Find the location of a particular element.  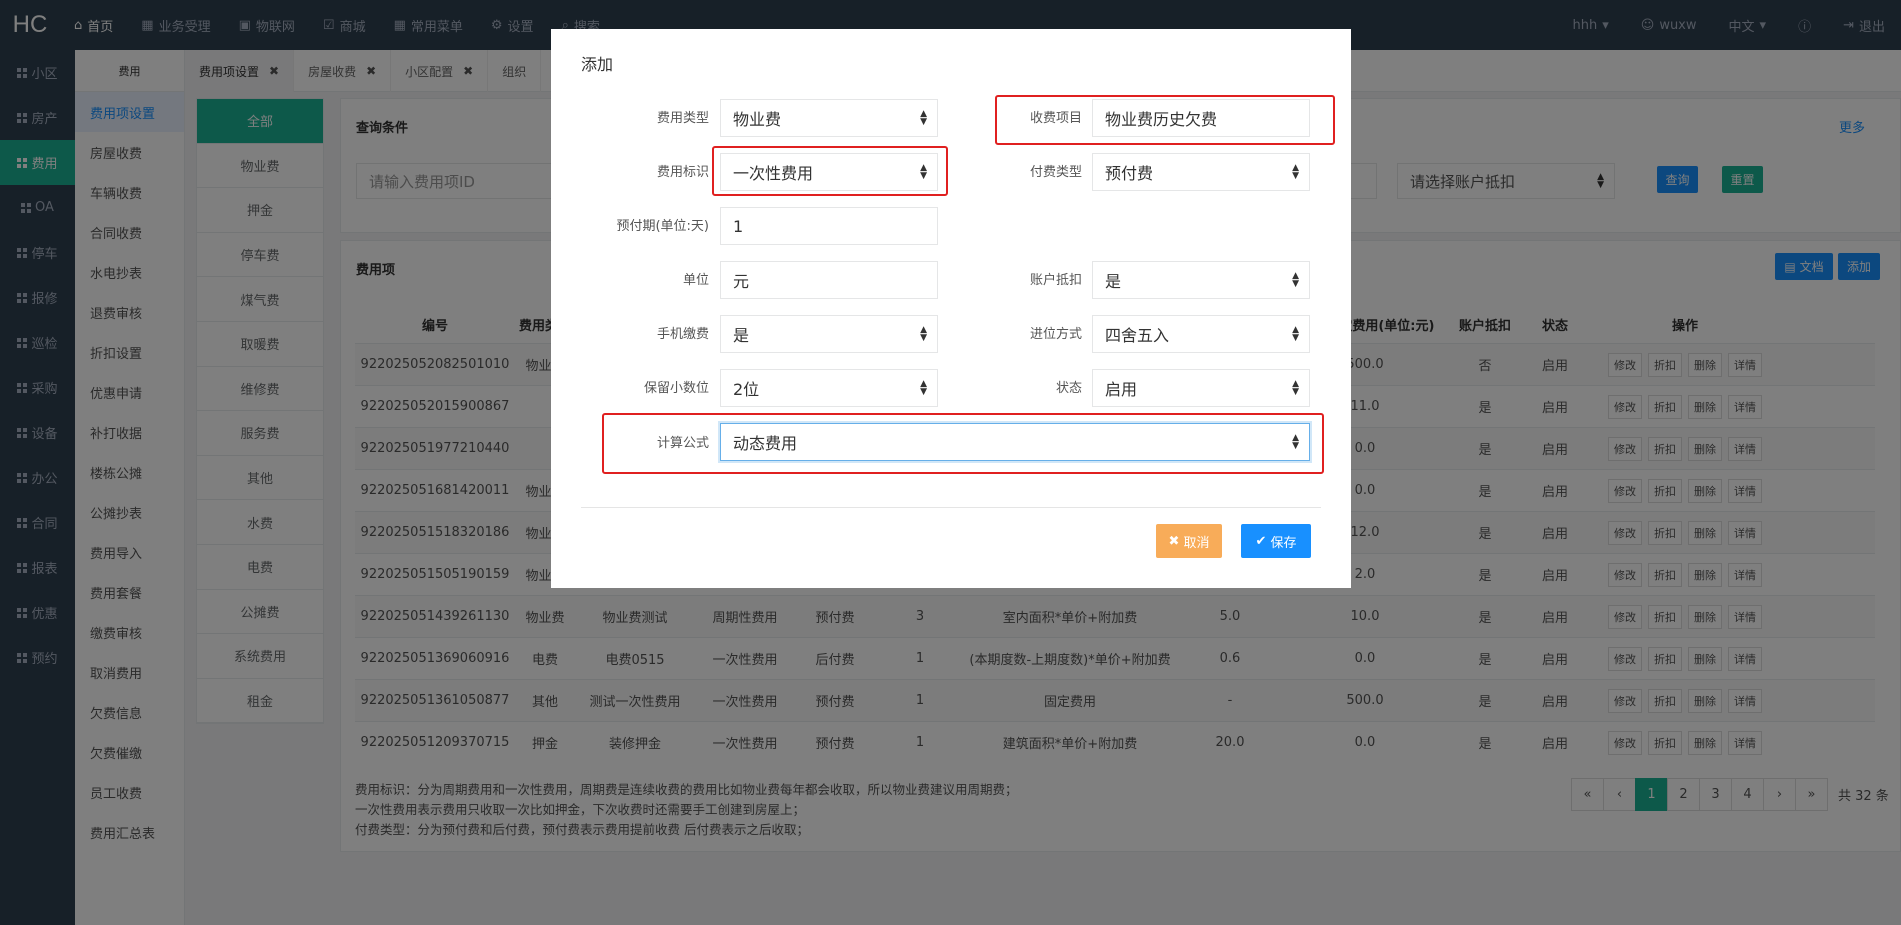

unit-input: 元 is located at coordinates (829, 280).